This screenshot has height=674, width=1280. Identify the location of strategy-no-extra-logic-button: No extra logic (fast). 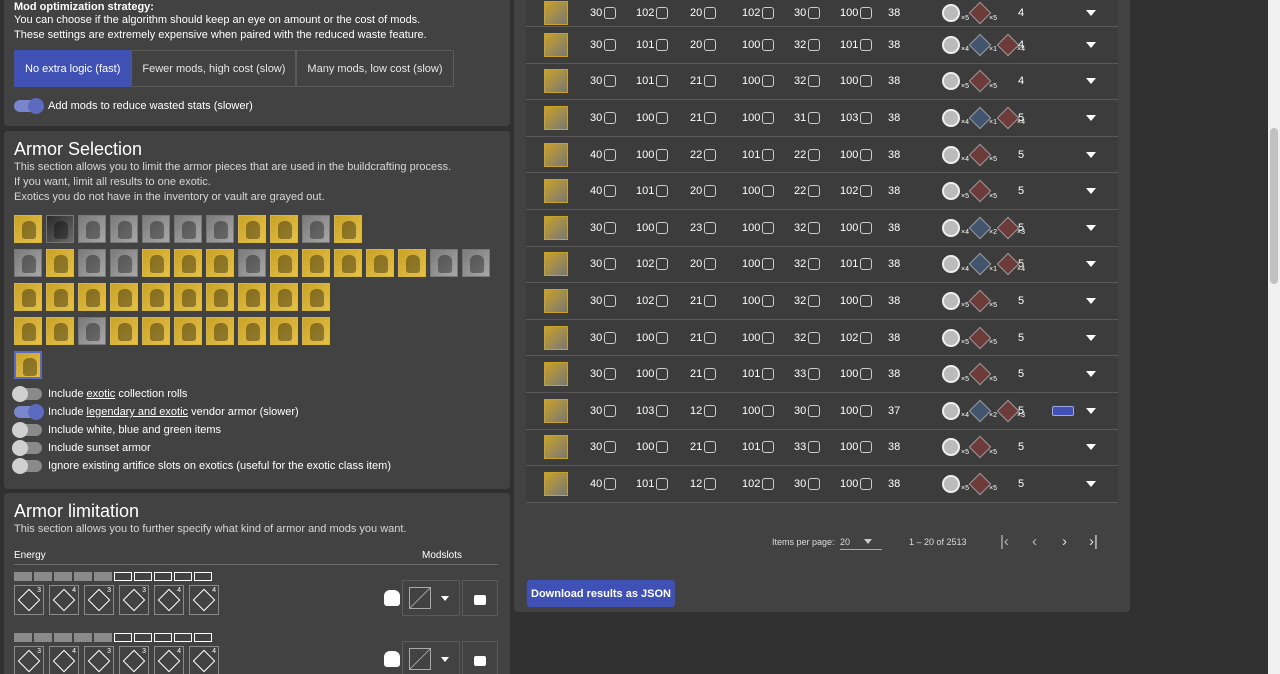
(73, 68).